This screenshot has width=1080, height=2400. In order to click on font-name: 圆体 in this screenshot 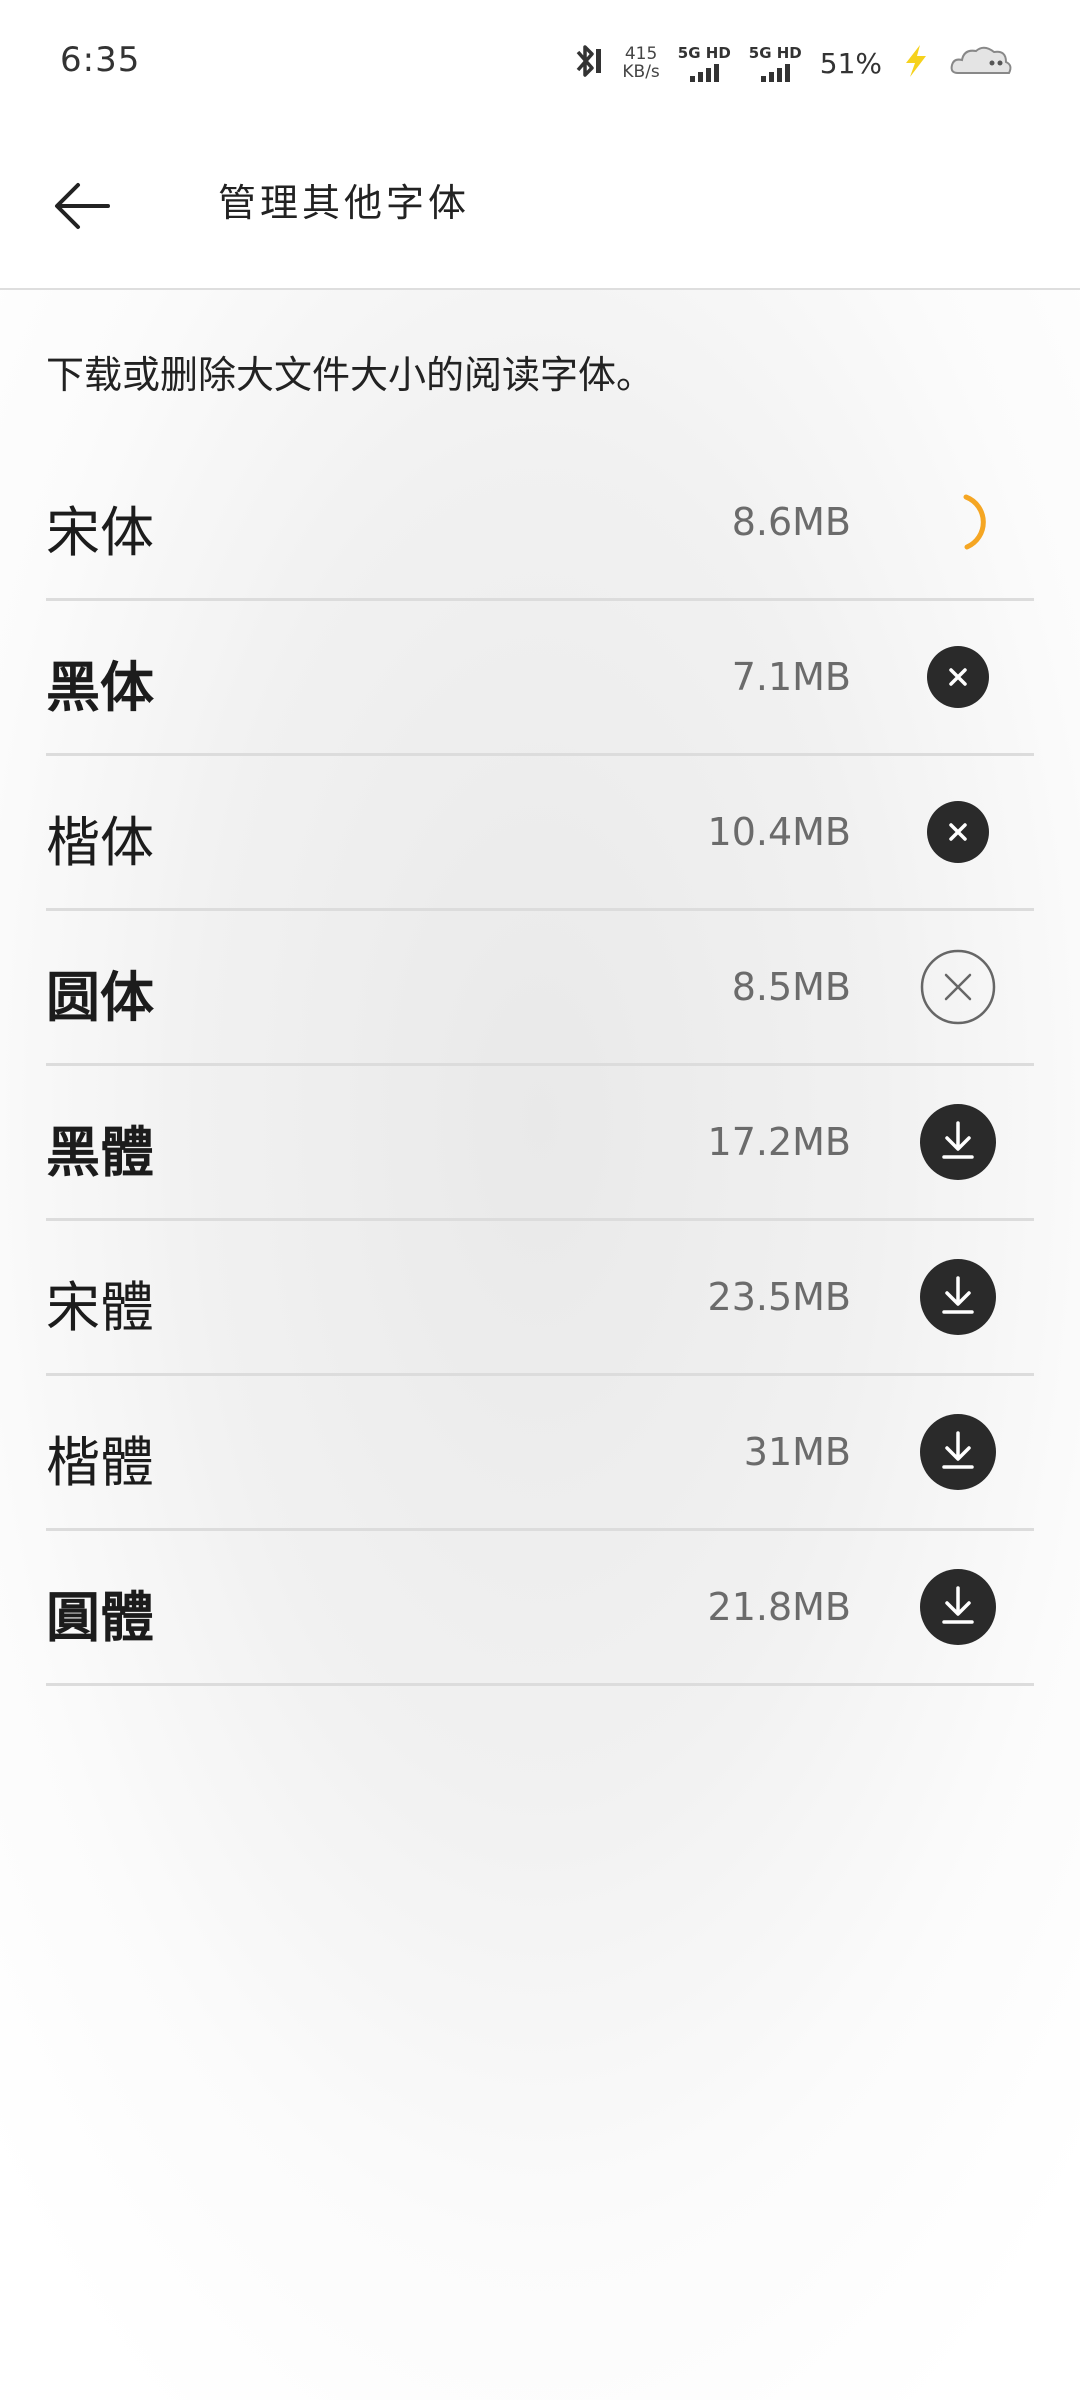, I will do `click(100, 997)`.